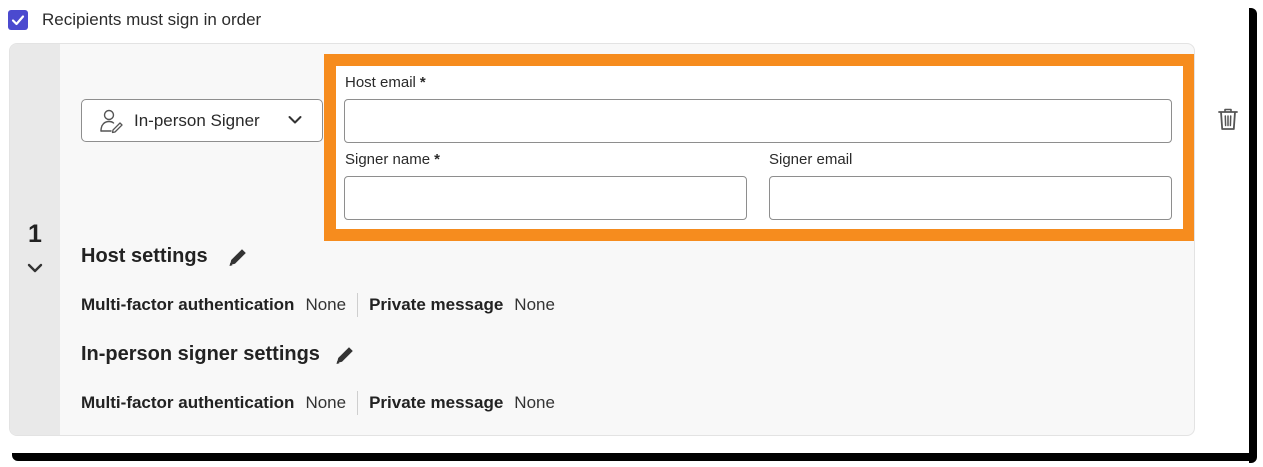 The width and height of the screenshot is (1263, 467). I want to click on sign-in-order-label: Recipients must sign in order, so click(152, 19).